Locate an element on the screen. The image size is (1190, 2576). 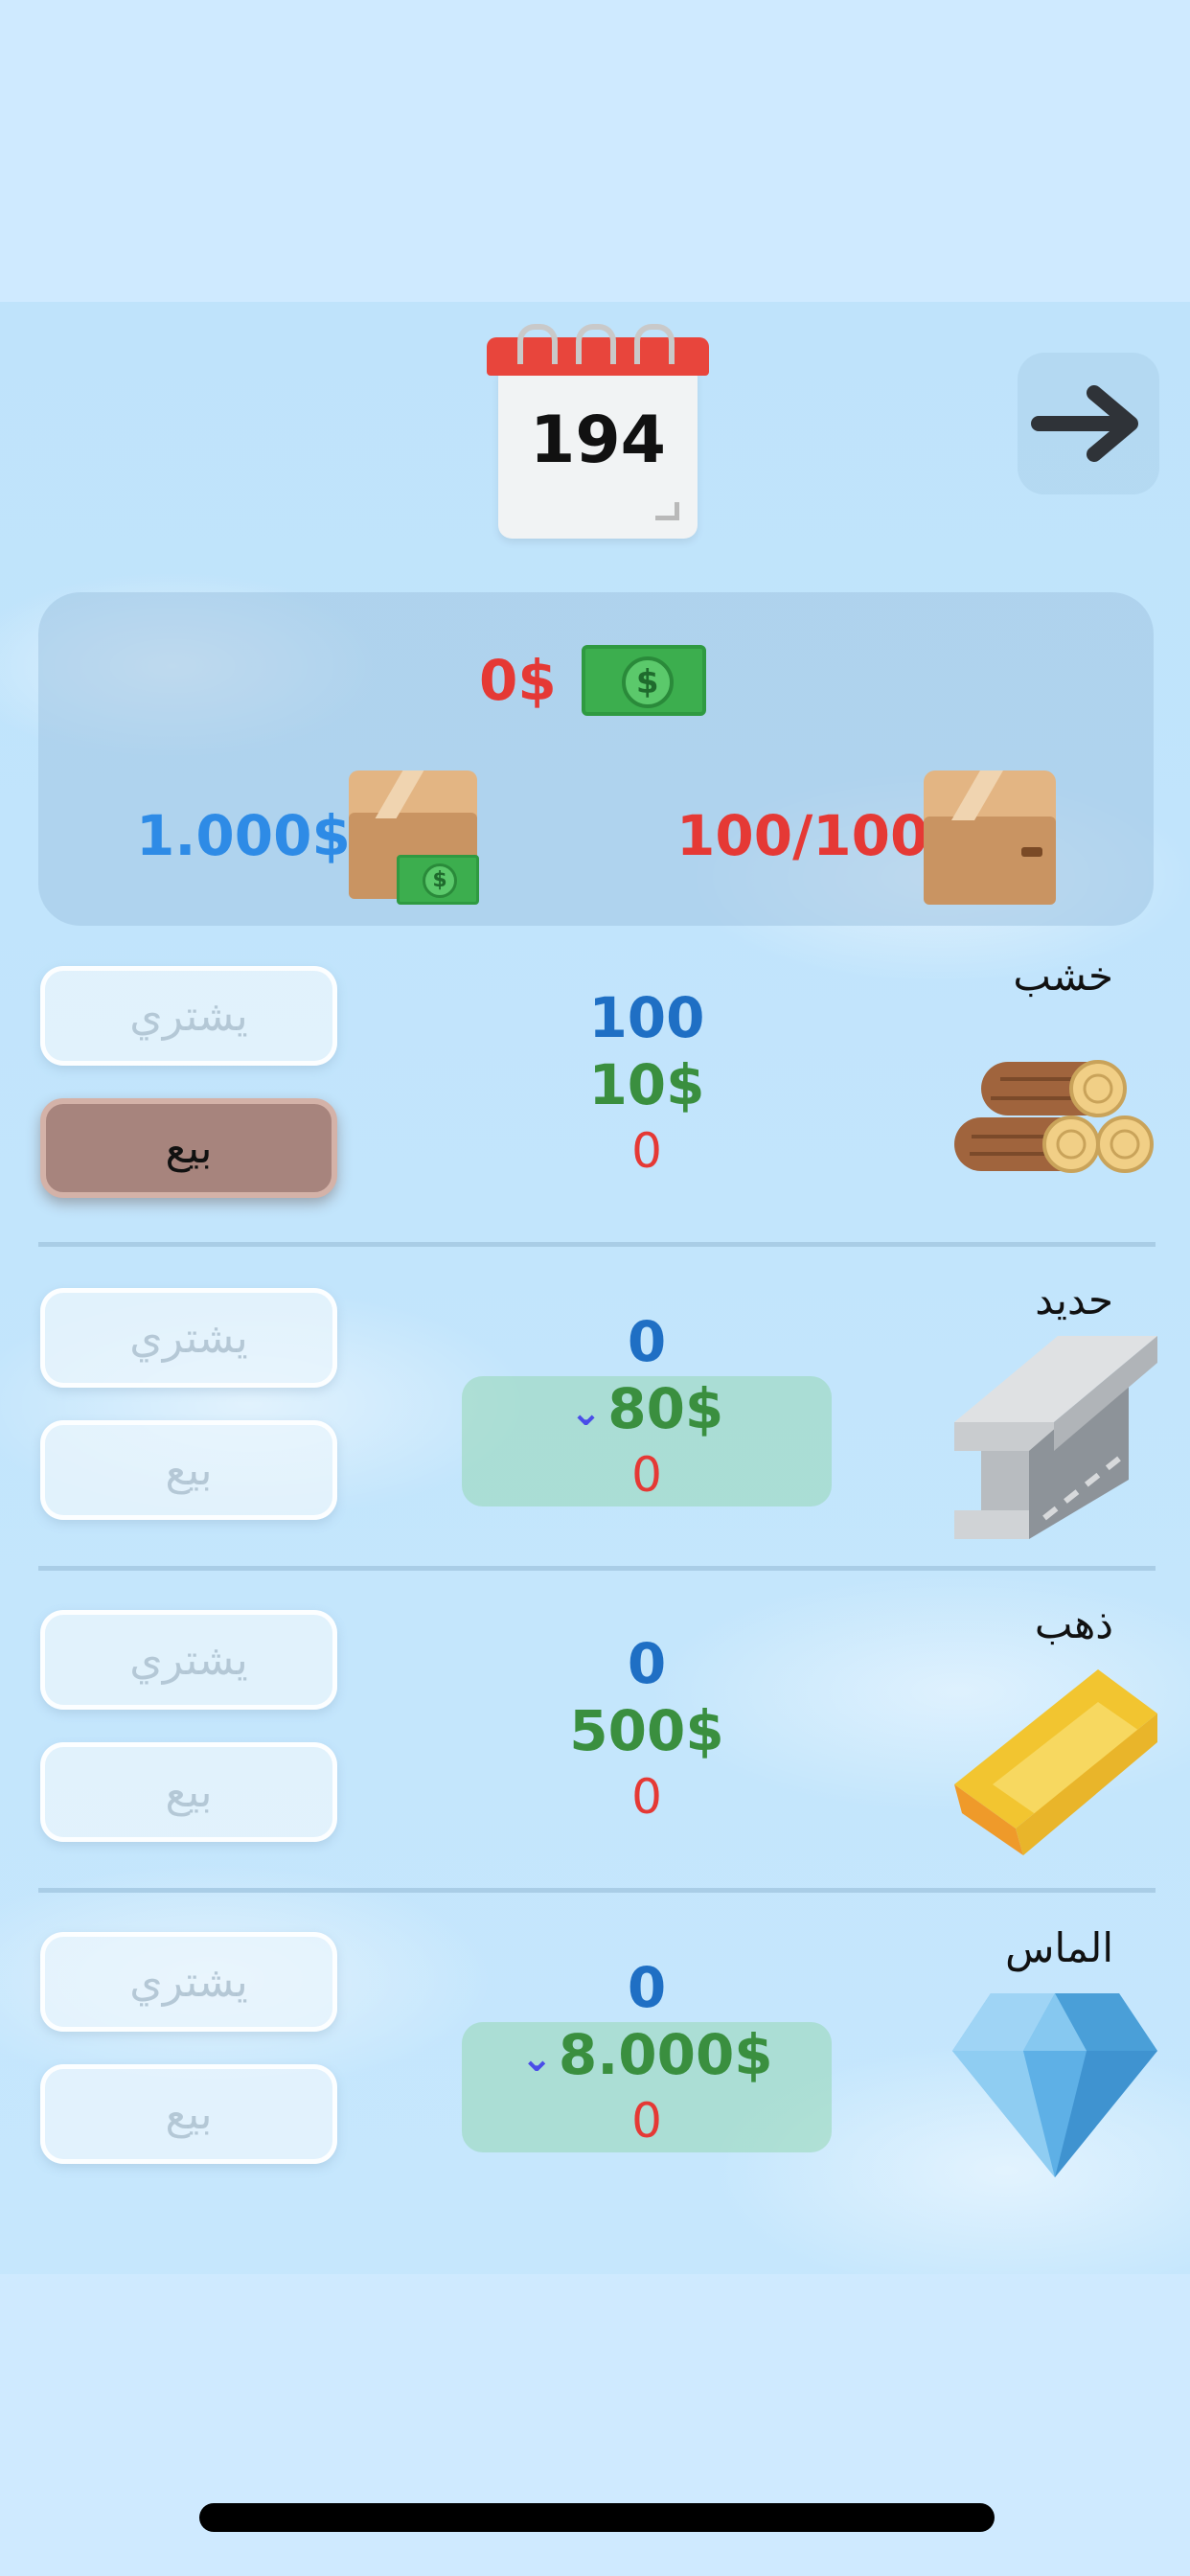
diamond-quantity: 0 is located at coordinates (647, 1988).